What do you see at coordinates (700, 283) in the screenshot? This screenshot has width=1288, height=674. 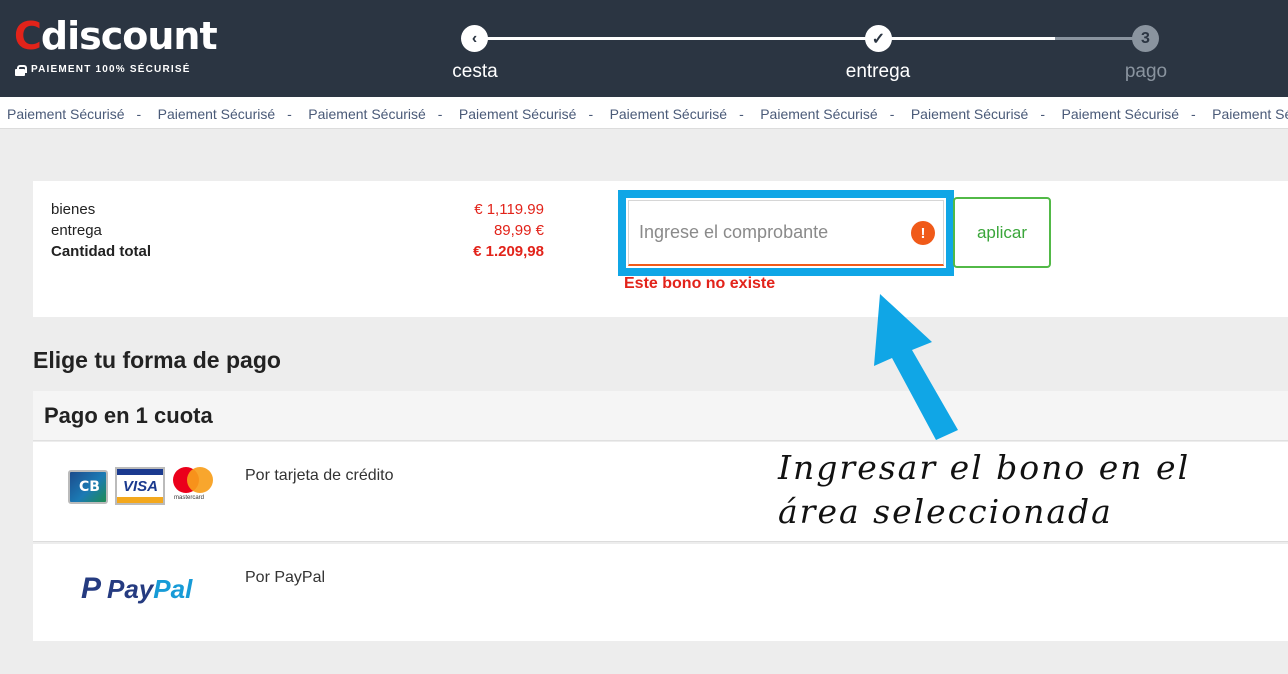 I see `voucher-error-message: Este bono no existe` at bounding box center [700, 283].